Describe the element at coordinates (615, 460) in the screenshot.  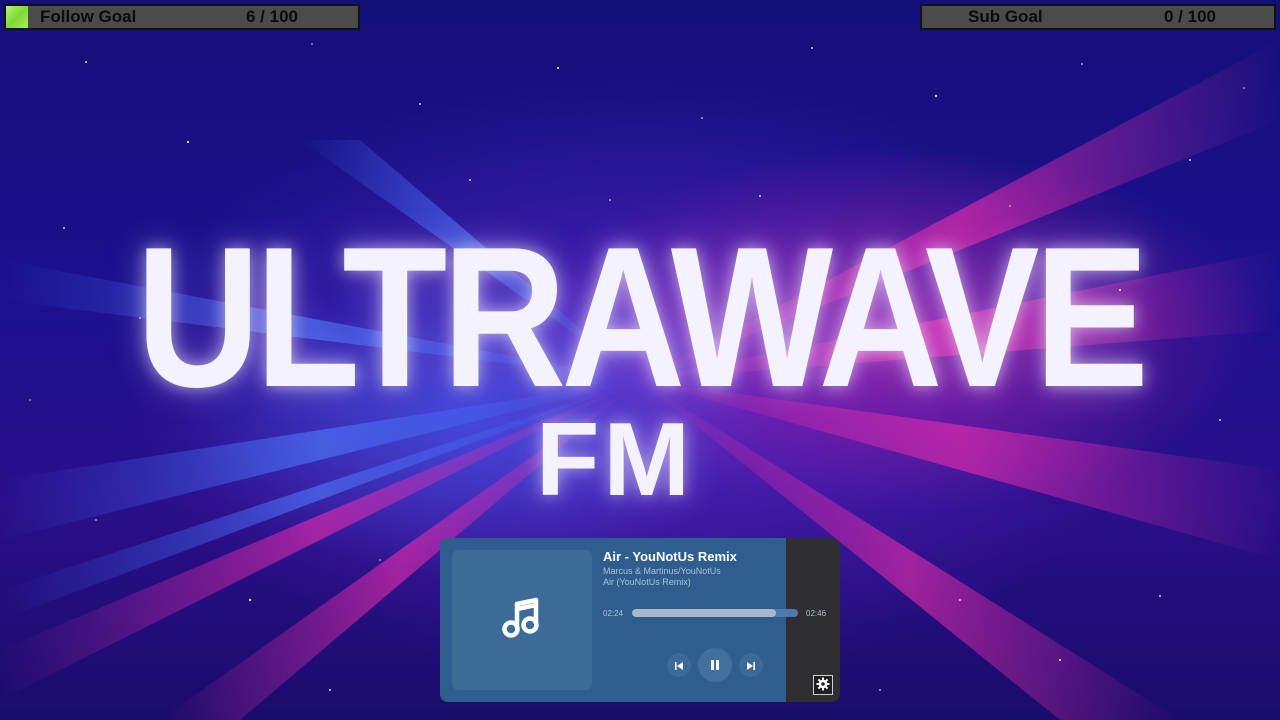
I see `brand-subtitle: FM` at that location.